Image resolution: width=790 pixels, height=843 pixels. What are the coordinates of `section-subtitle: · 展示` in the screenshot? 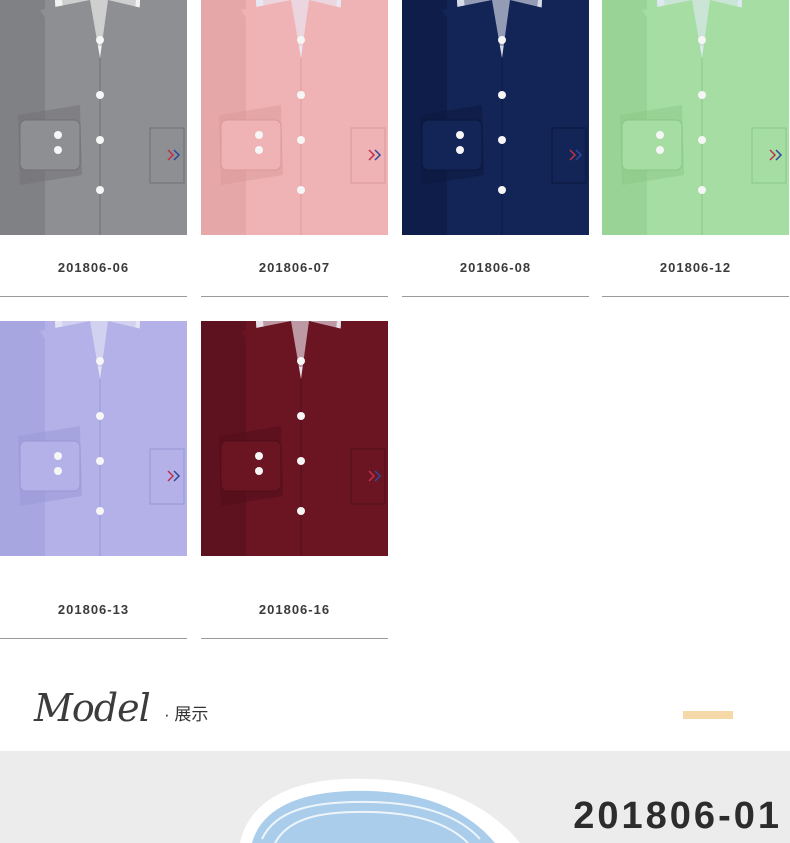 It's located at (186, 714).